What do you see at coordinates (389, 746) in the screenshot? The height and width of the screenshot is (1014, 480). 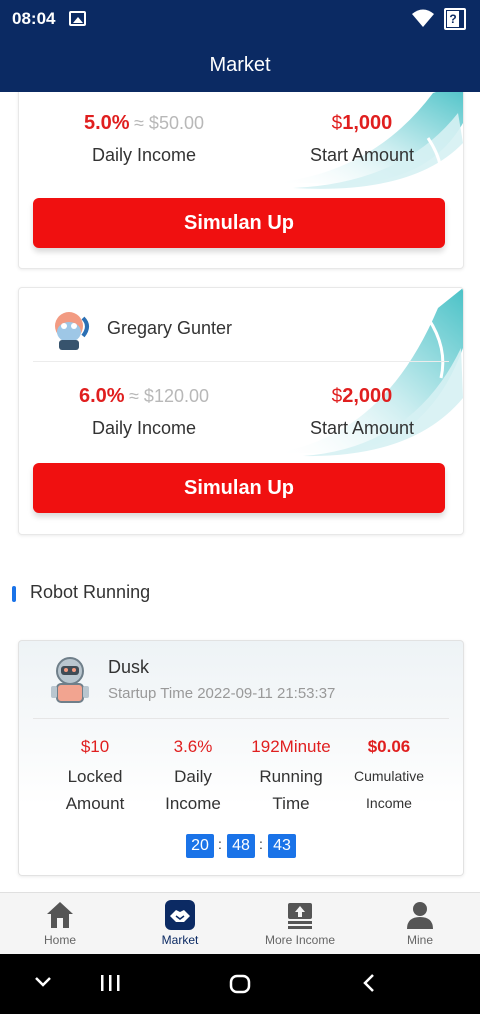 I see `stat-value: $0.06` at bounding box center [389, 746].